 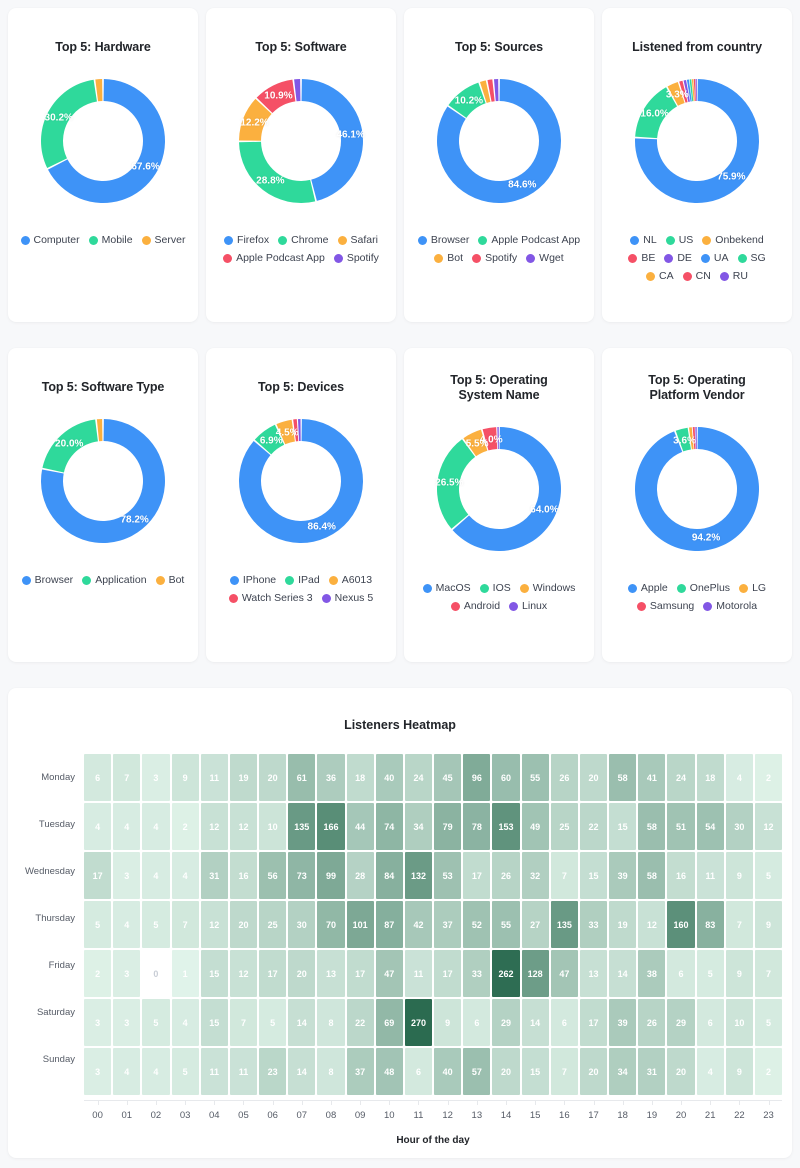 What do you see at coordinates (535, 875) in the screenshot?
I see `heatmap-cell: 32` at bounding box center [535, 875].